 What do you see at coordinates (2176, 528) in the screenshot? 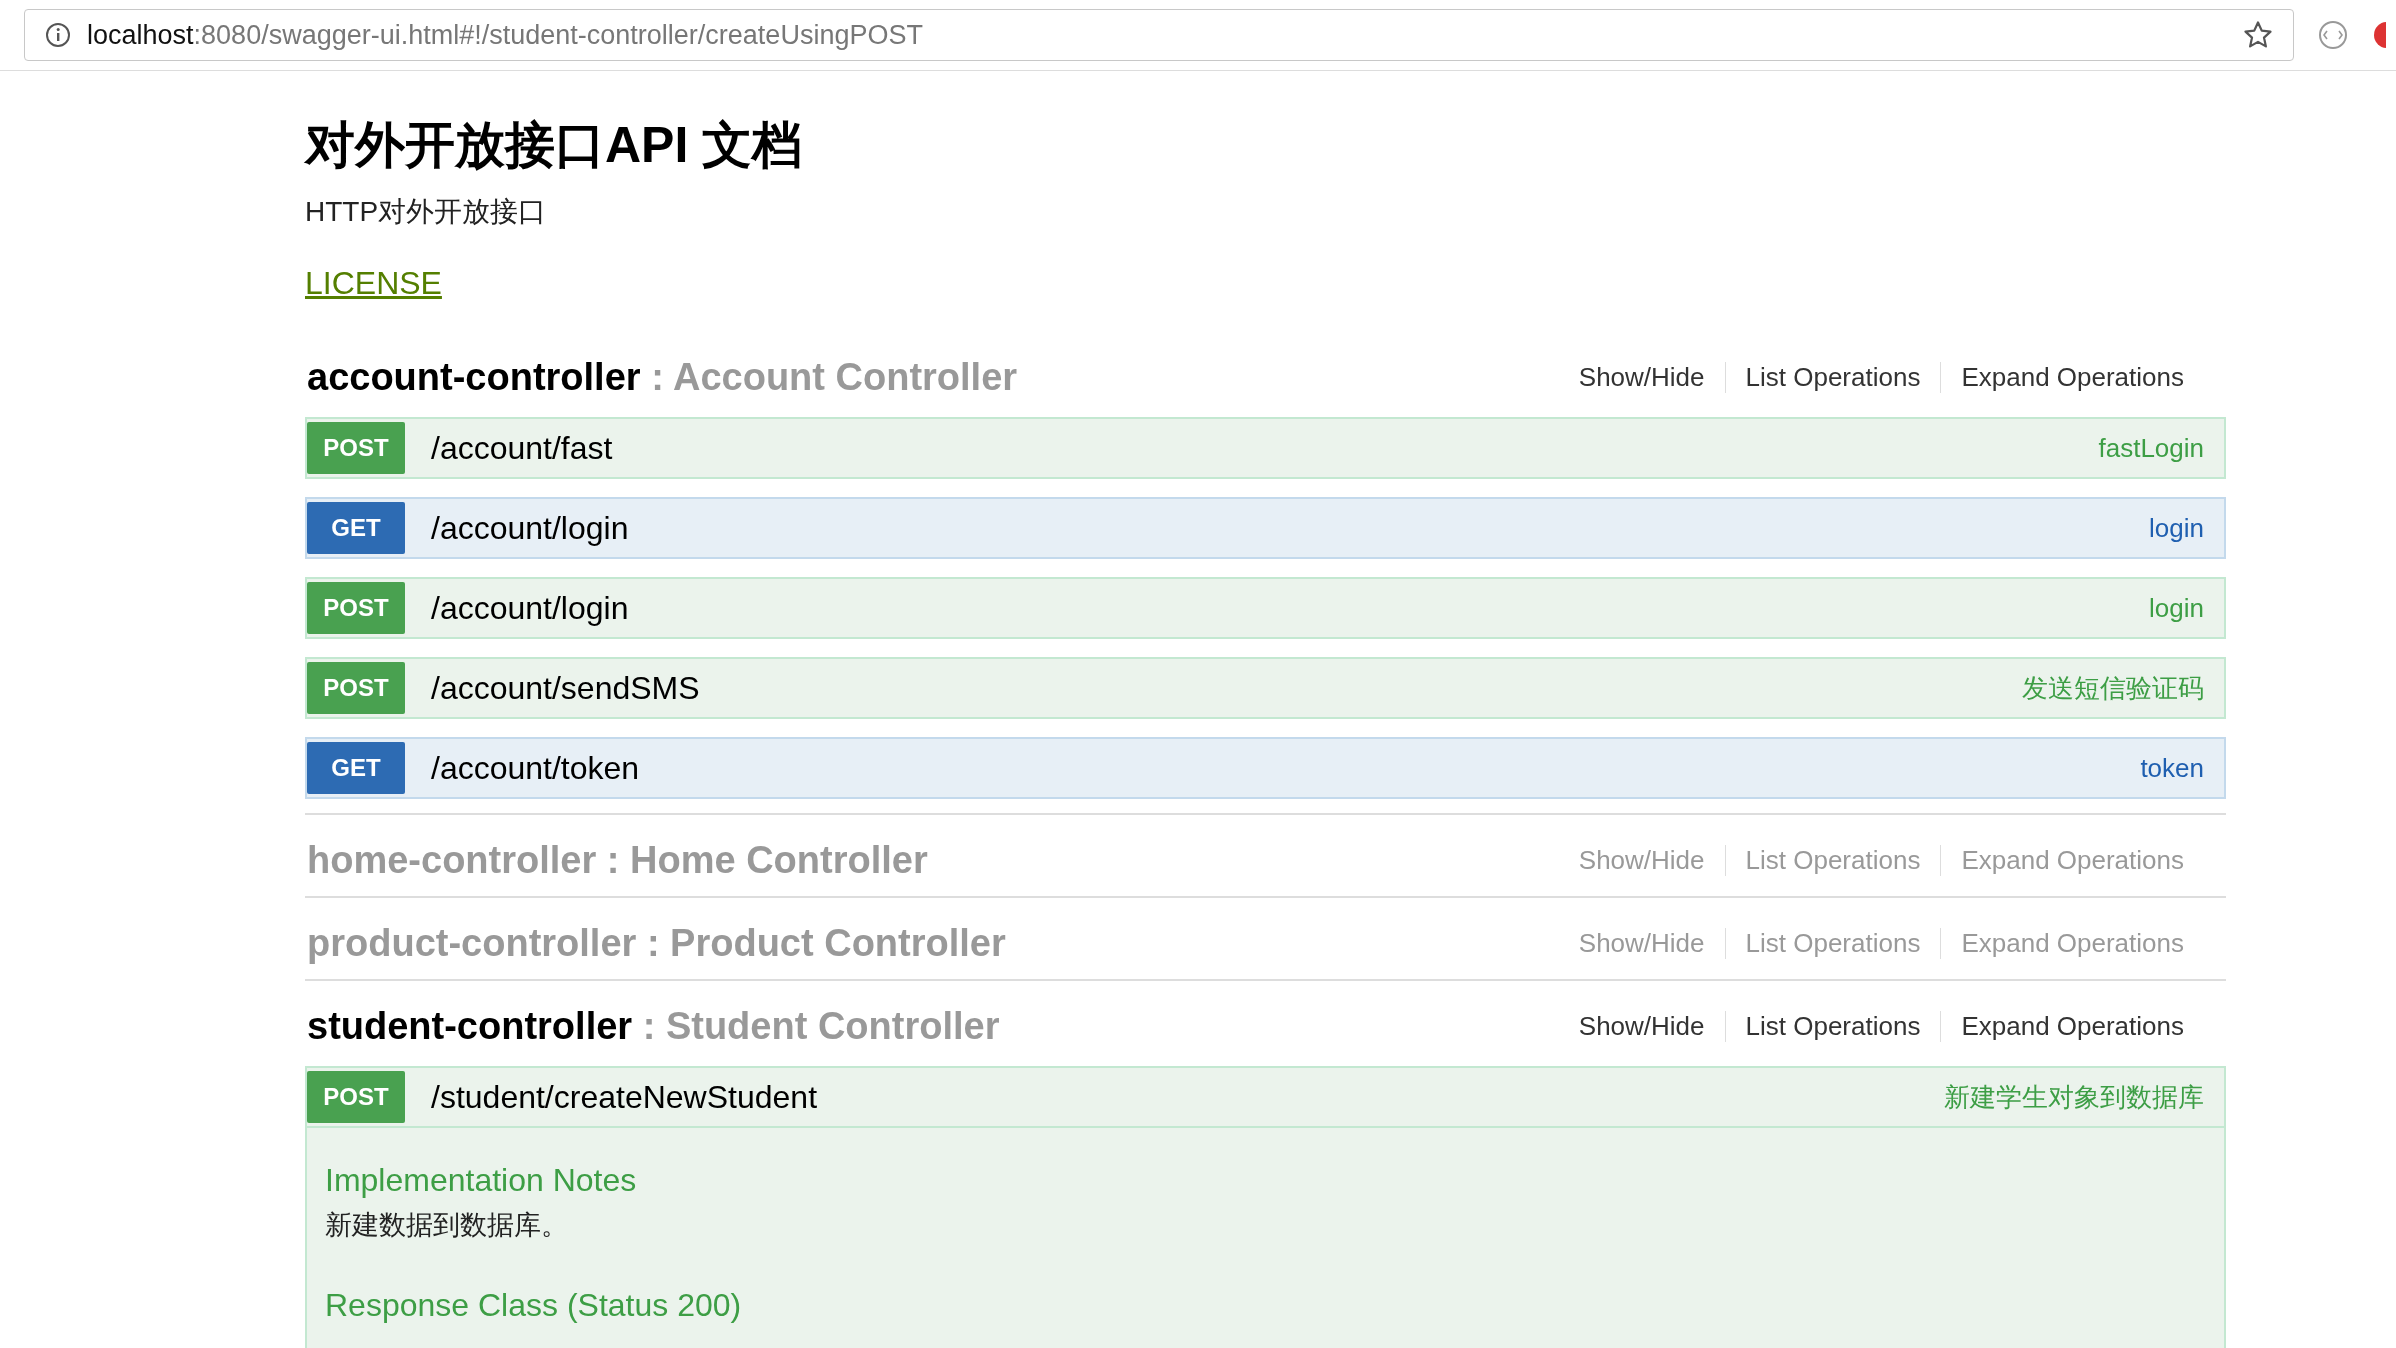
I see `endpoint-summary: login` at bounding box center [2176, 528].